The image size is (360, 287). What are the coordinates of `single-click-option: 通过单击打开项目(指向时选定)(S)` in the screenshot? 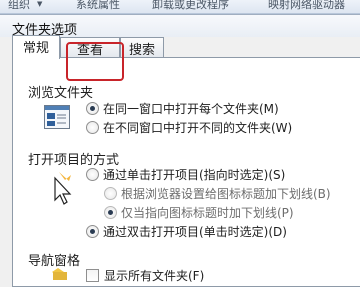 It's located at (185, 174).